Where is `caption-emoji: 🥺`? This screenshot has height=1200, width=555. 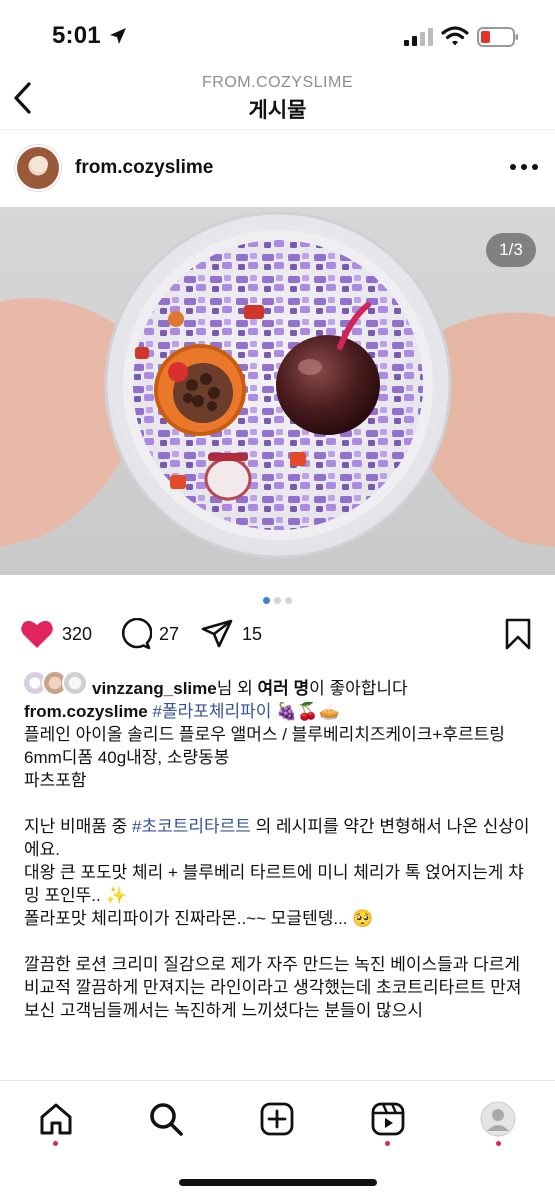 caption-emoji: 🥺 is located at coordinates (363, 918).